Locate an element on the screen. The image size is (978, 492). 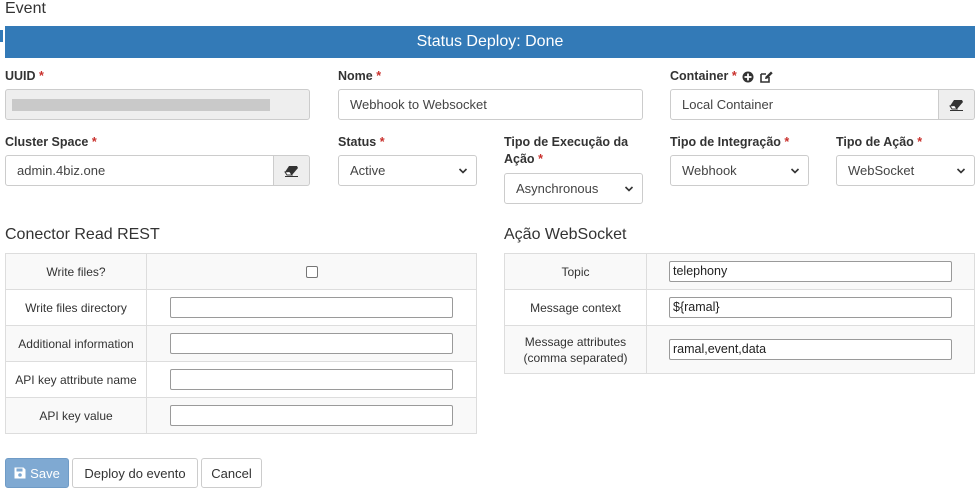
tipo-integracao-select: Webhook is located at coordinates (739, 170).